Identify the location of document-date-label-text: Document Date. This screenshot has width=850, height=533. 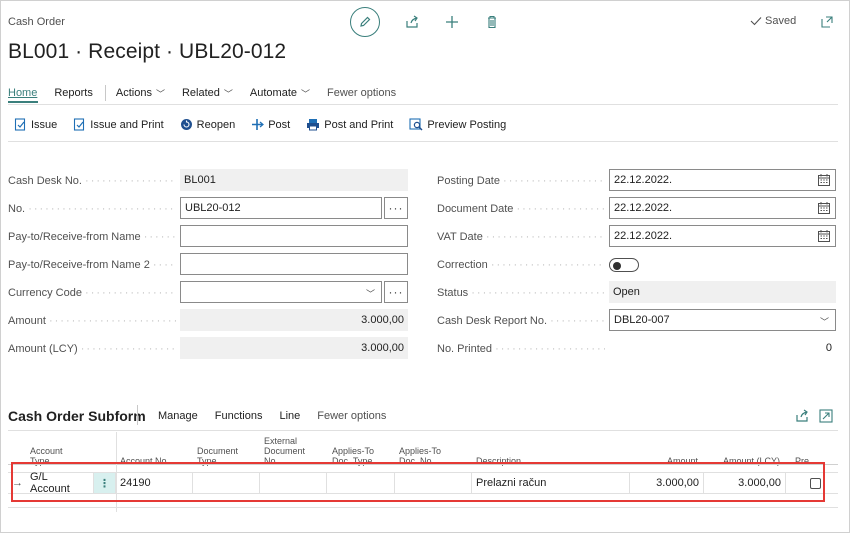
(475, 209).